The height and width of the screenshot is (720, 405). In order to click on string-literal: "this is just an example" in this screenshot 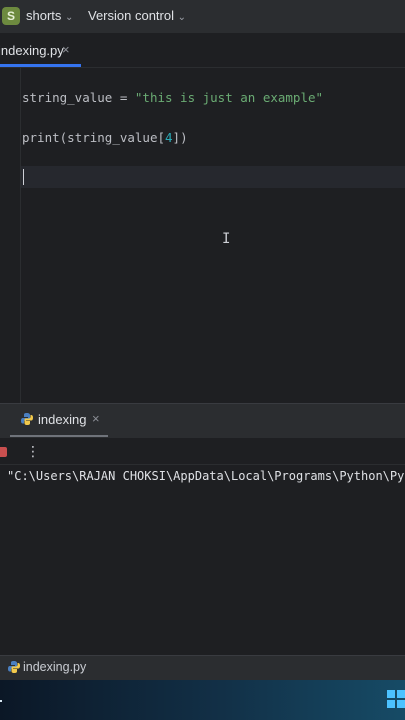, I will do `click(229, 97)`.